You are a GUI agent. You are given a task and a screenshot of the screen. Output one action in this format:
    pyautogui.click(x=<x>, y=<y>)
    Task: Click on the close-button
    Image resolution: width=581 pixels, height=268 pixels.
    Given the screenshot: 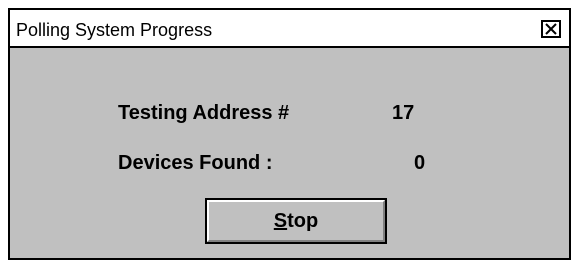 What is the action you would take?
    pyautogui.click(x=551, y=29)
    